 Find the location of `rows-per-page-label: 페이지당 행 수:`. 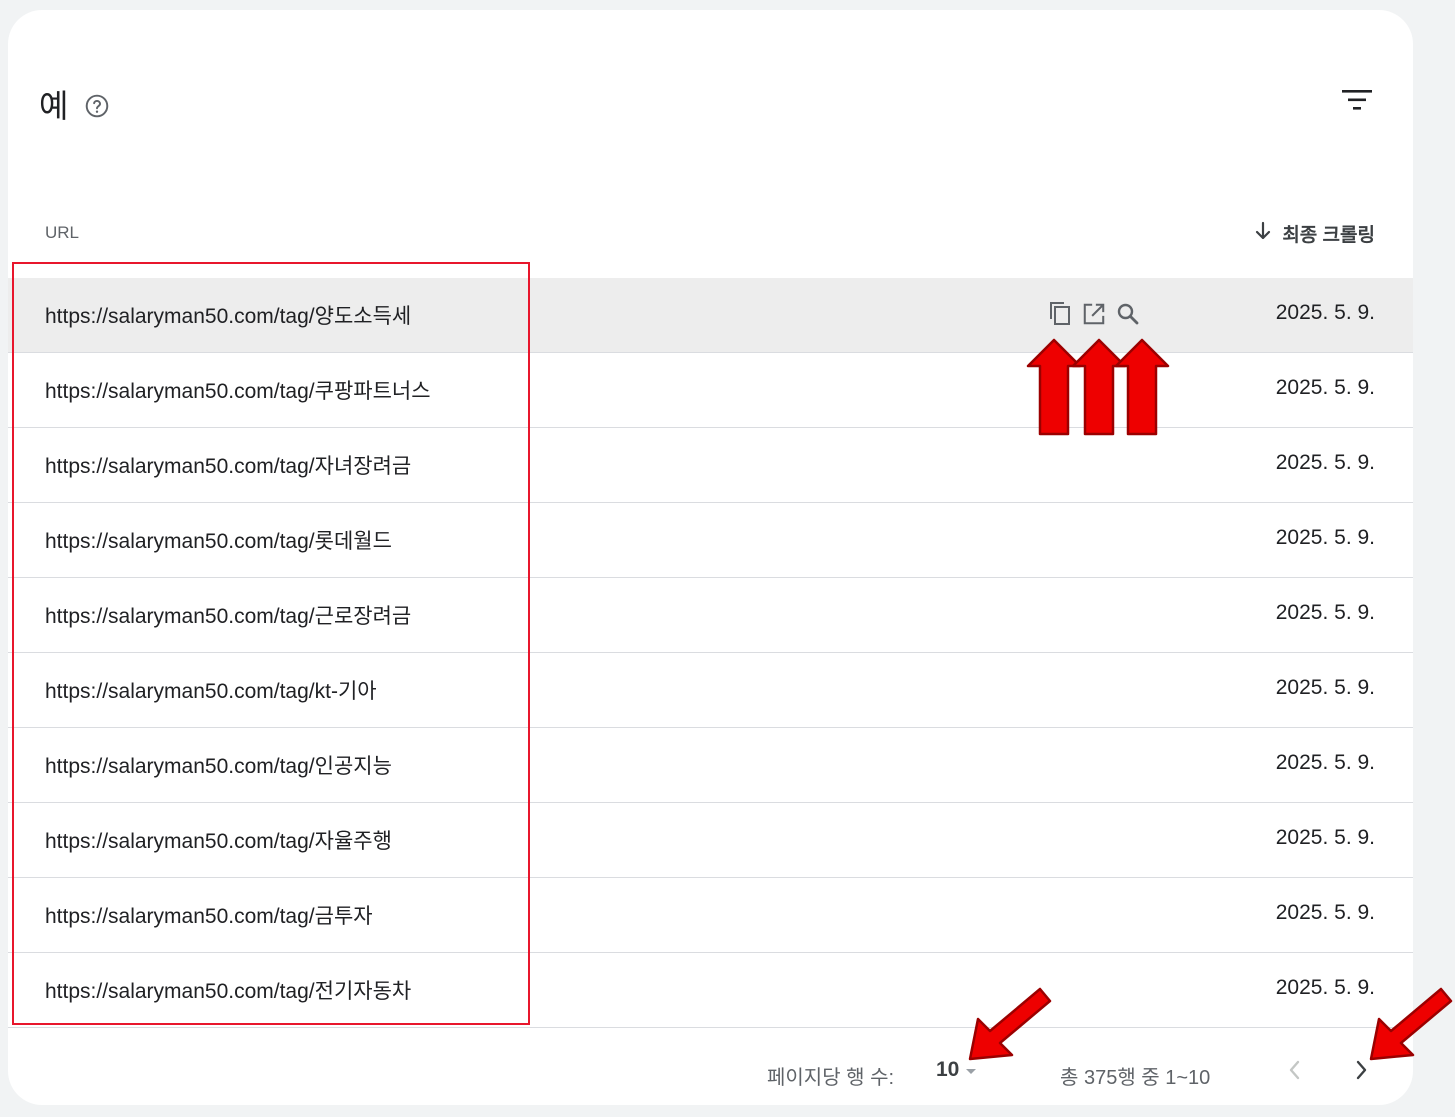

rows-per-page-label: 페이지당 행 수: is located at coordinates (831, 1078).